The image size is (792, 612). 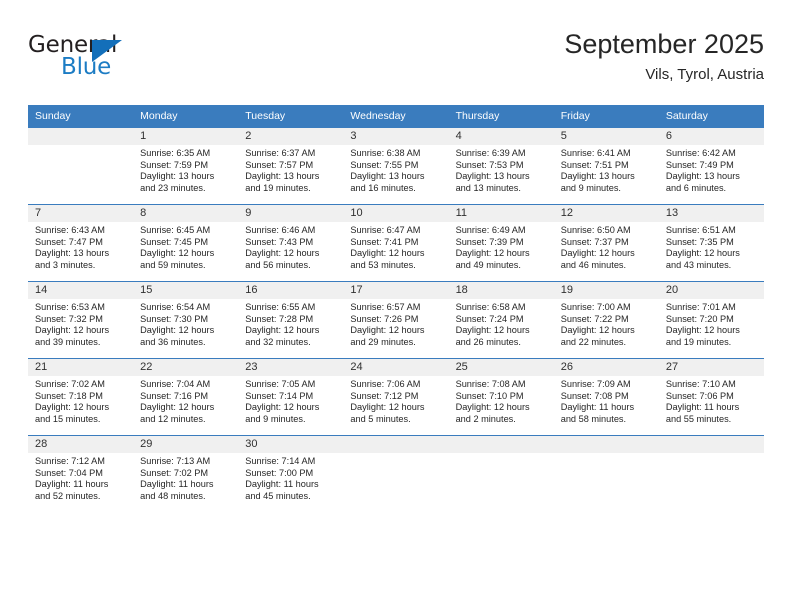 I want to click on sunset-time: Sunset: 7:45 PM, so click(x=174, y=241).